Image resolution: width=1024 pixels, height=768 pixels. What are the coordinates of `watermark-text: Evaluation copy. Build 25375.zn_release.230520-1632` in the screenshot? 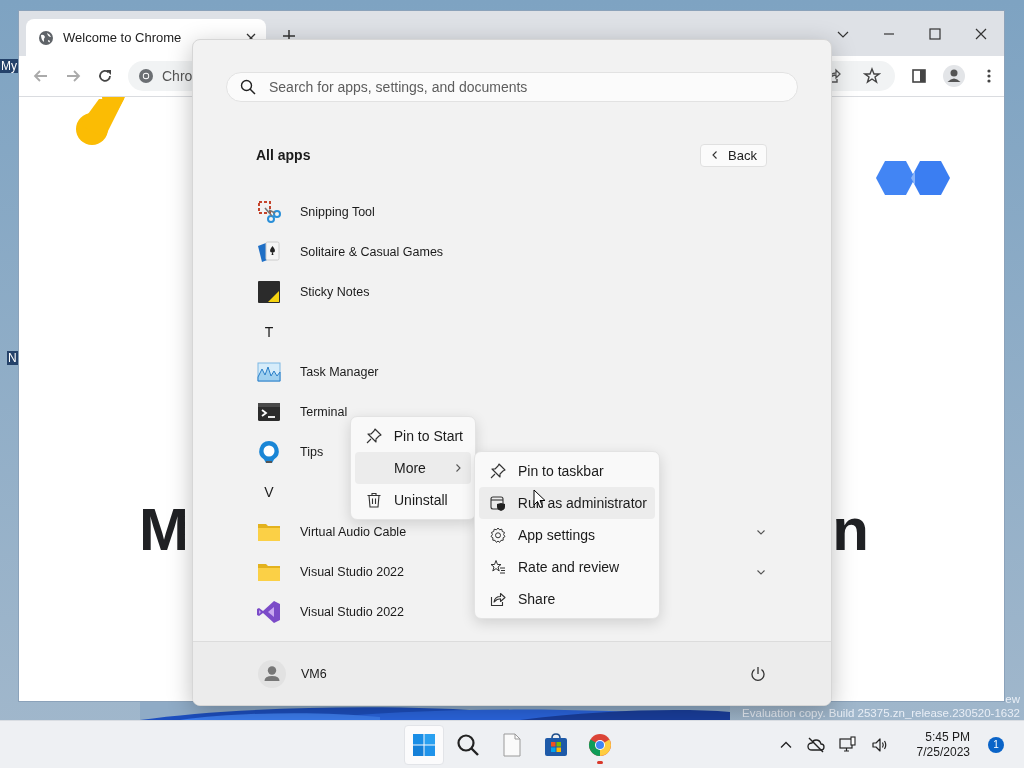 It's located at (881, 713).